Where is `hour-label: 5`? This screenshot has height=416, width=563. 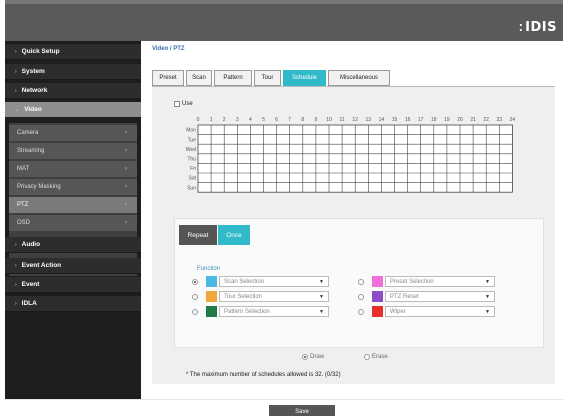 hour-label: 5 is located at coordinates (263, 120).